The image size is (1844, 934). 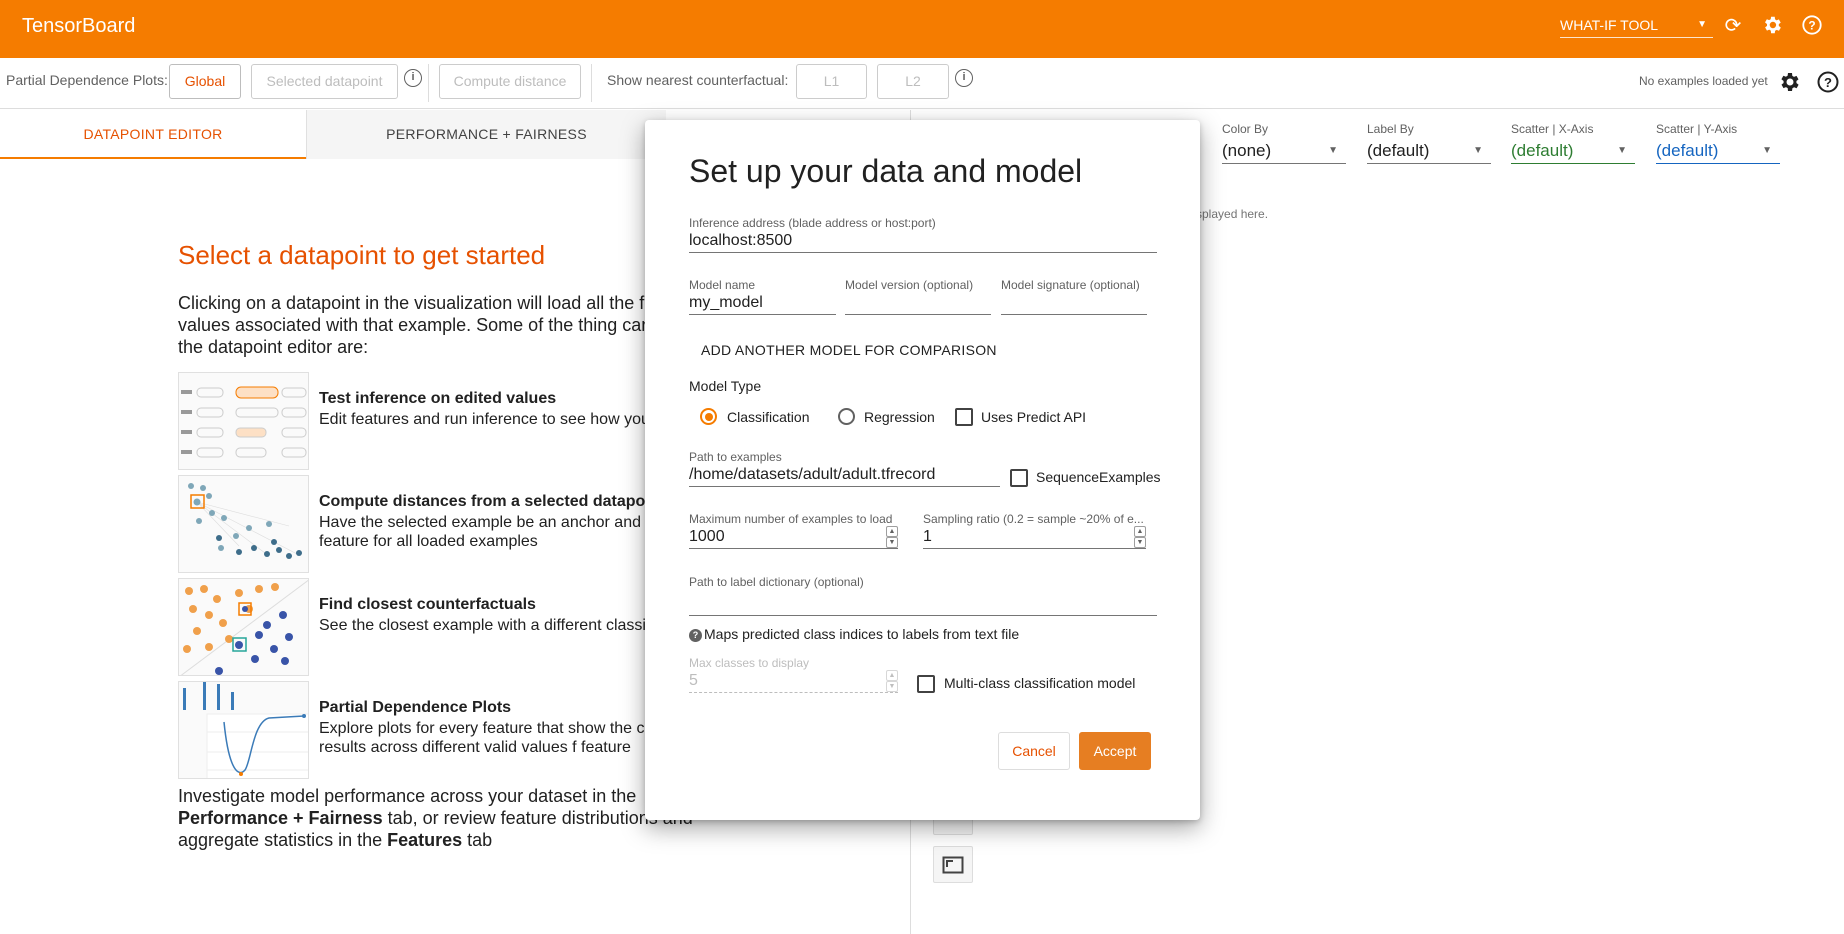 What do you see at coordinates (918, 303) in the screenshot?
I see `model-version-input` at bounding box center [918, 303].